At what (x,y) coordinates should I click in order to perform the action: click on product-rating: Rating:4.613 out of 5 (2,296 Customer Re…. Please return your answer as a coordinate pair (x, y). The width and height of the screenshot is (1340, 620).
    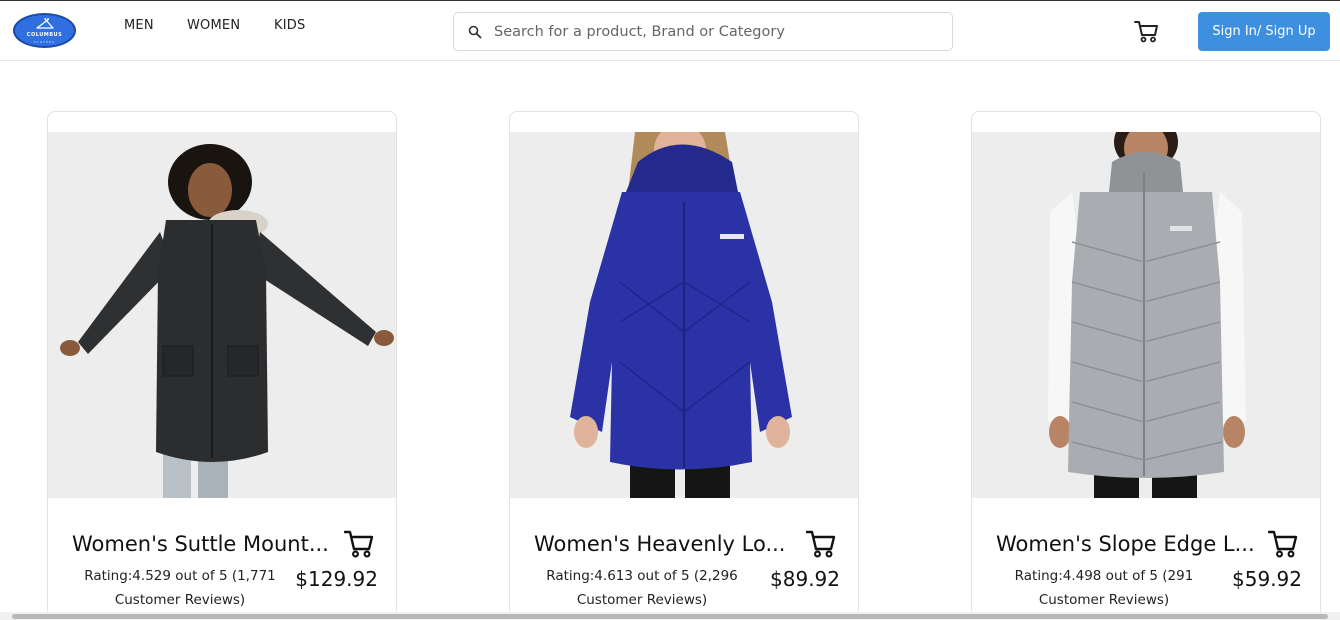
    Looking at the image, I should click on (642, 588).